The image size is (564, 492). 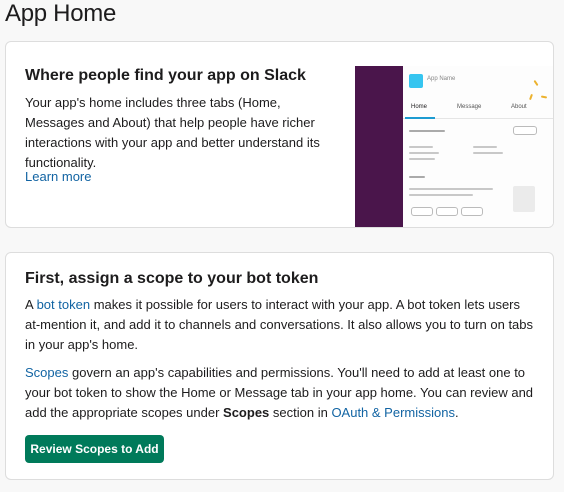 What do you see at coordinates (46, 372) in the screenshot?
I see `scopes-link: Scopes` at bounding box center [46, 372].